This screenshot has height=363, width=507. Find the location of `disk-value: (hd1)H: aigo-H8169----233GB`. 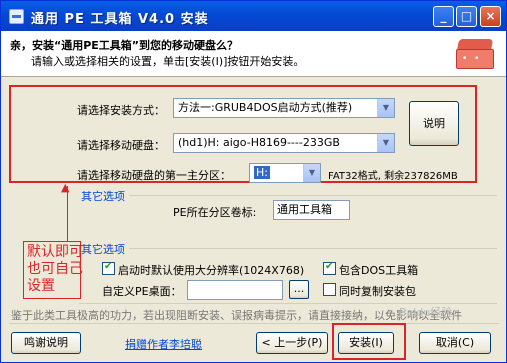

disk-value: (hd1)H: aigo-H8169----233GB is located at coordinates (259, 142).